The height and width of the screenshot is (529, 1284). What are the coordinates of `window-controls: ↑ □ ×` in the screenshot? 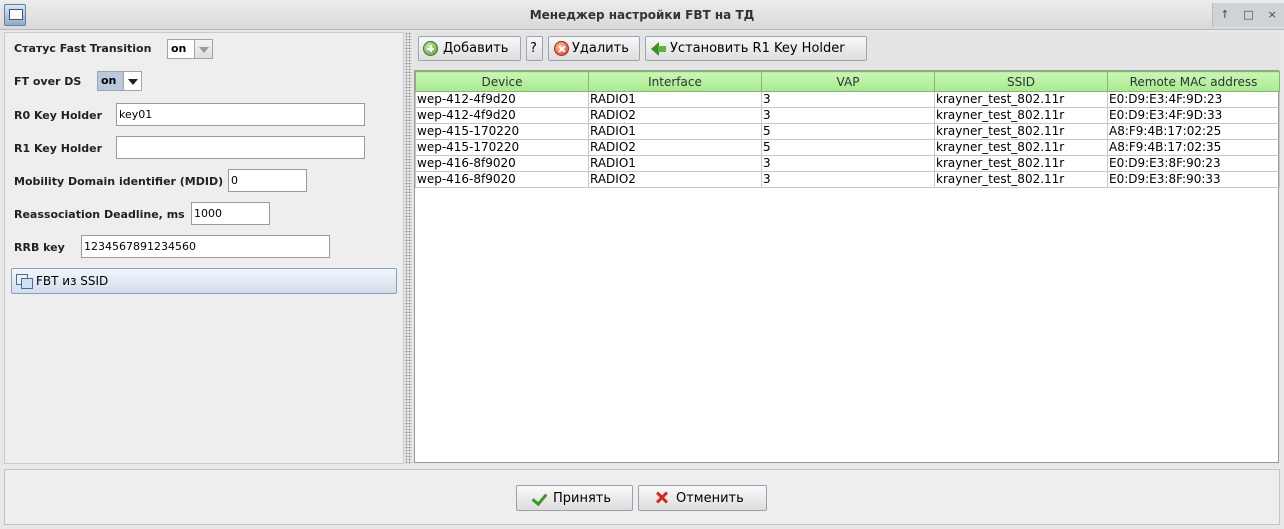 It's located at (1248, 15).